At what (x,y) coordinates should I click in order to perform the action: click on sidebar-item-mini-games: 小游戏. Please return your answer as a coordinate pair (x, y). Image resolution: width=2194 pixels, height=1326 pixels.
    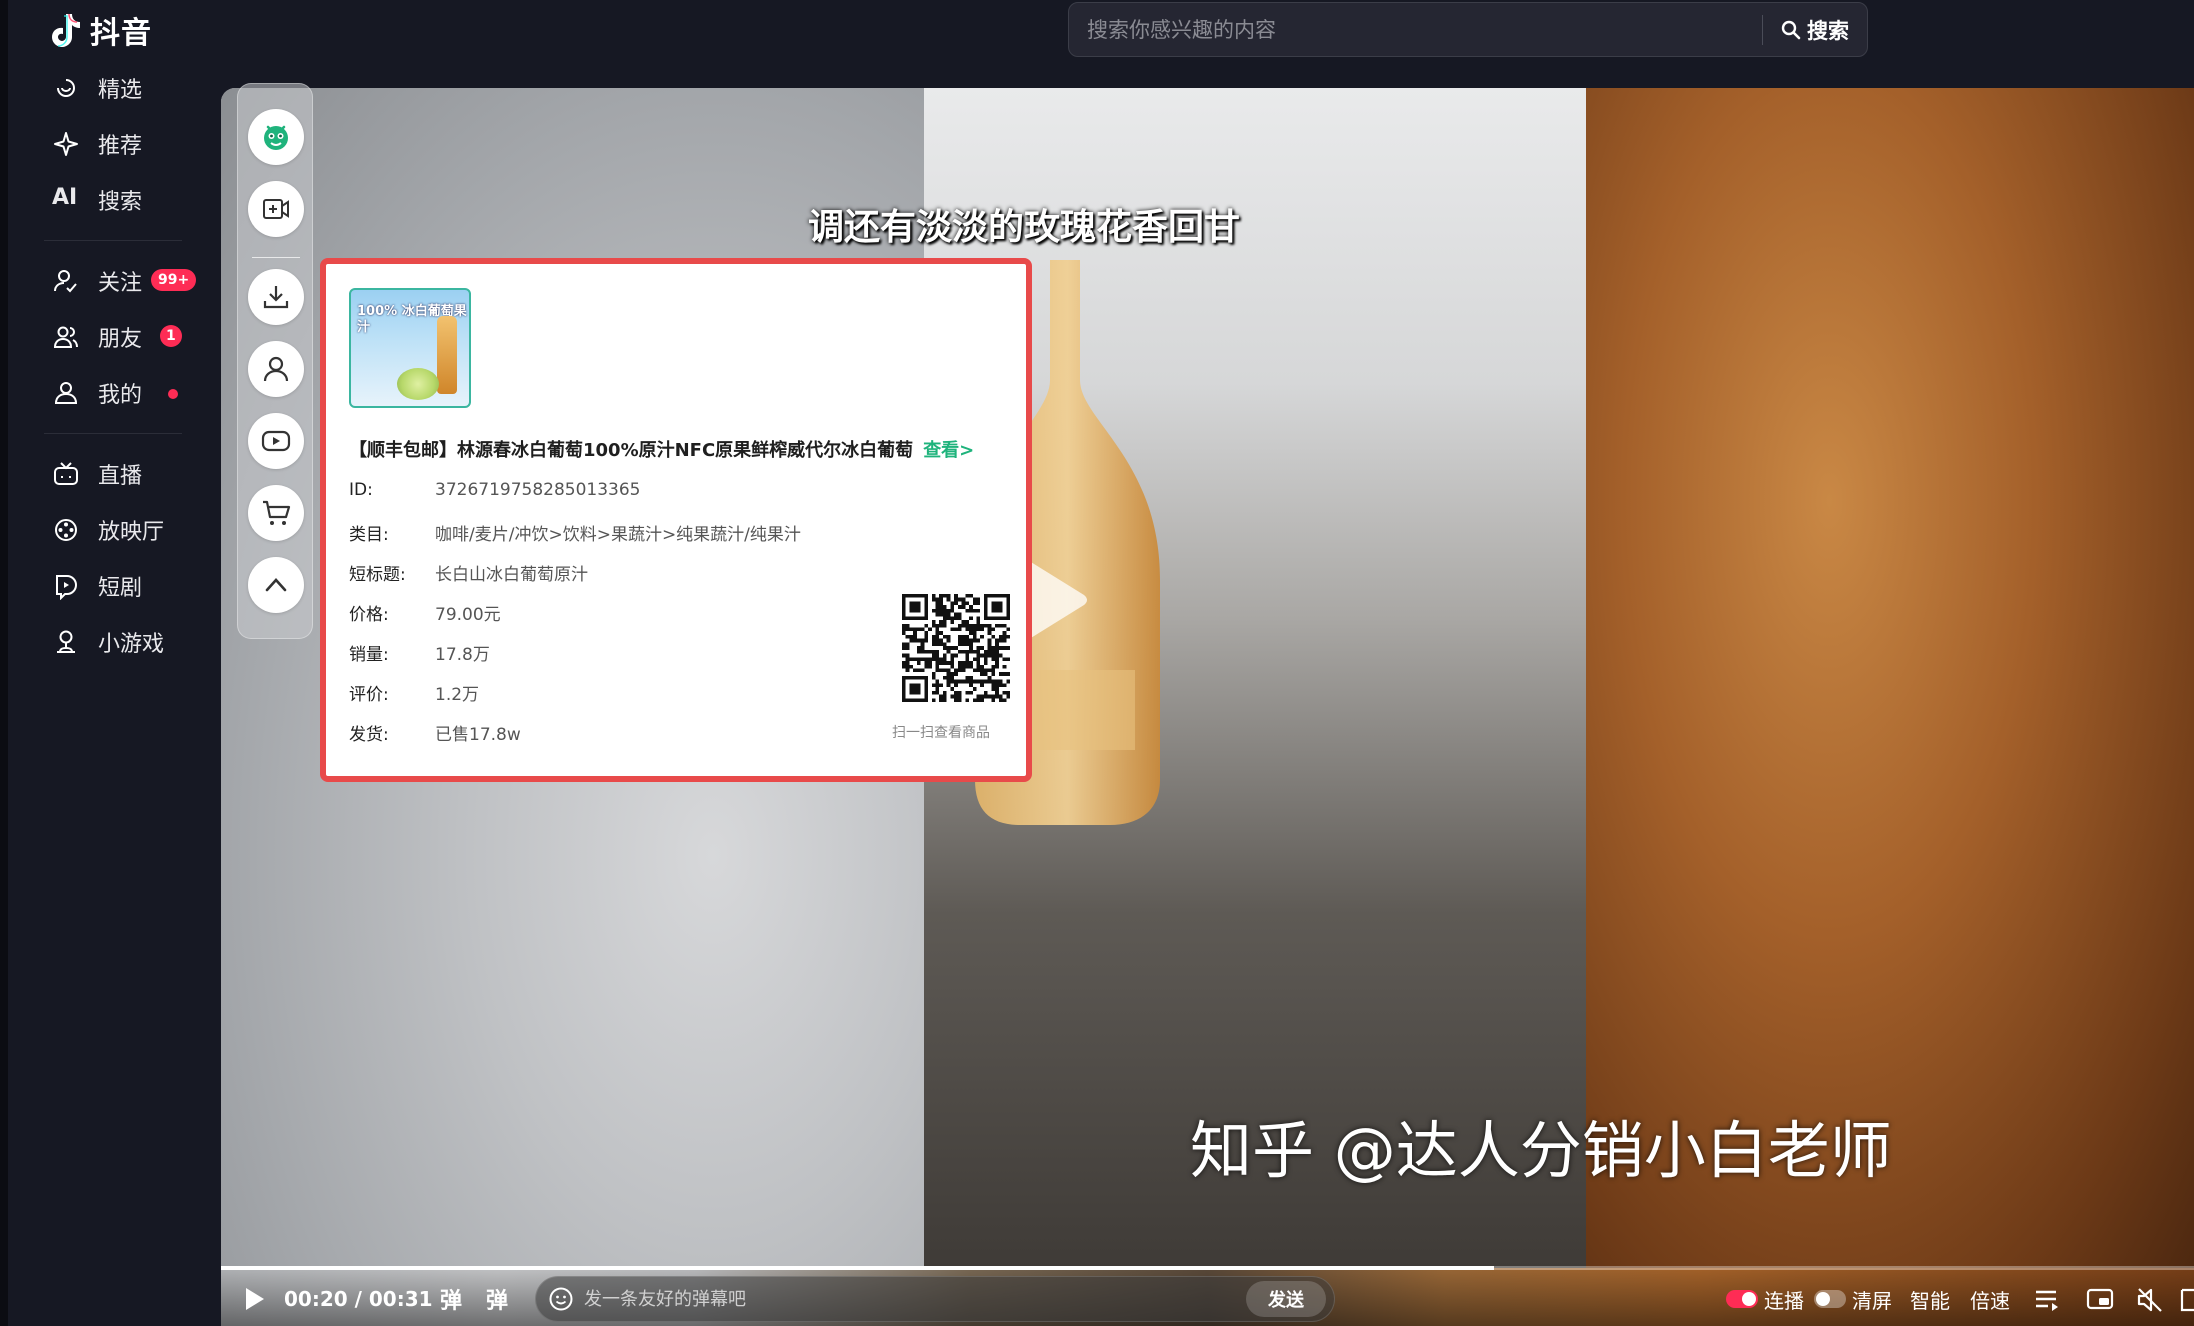
    Looking at the image, I should click on (113, 642).